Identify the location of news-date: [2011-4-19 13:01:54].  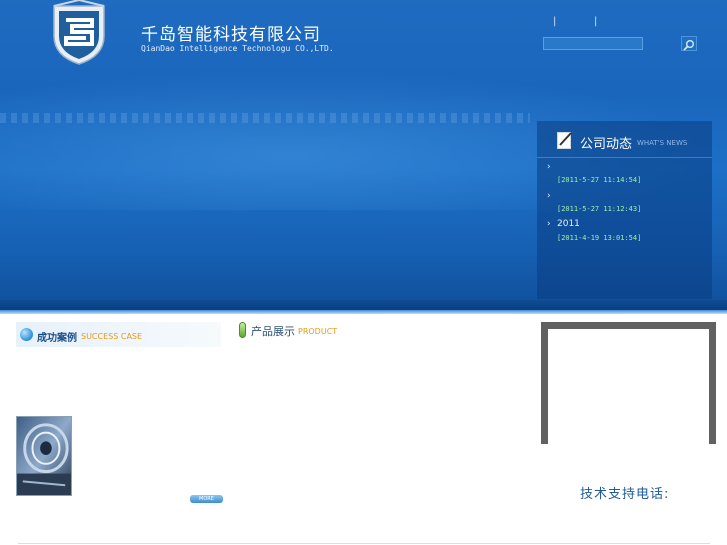
(599, 238).